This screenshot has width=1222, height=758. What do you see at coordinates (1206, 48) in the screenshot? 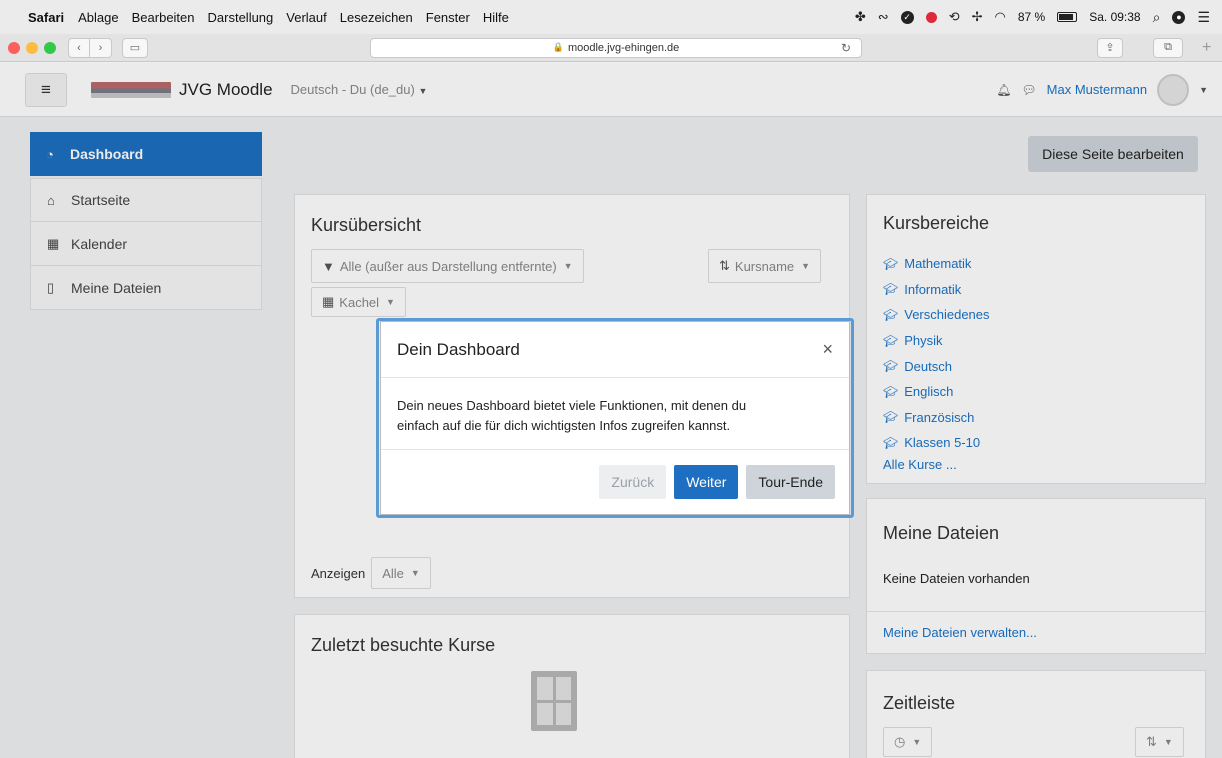
I see `new-tab-icon: +` at bounding box center [1206, 48].